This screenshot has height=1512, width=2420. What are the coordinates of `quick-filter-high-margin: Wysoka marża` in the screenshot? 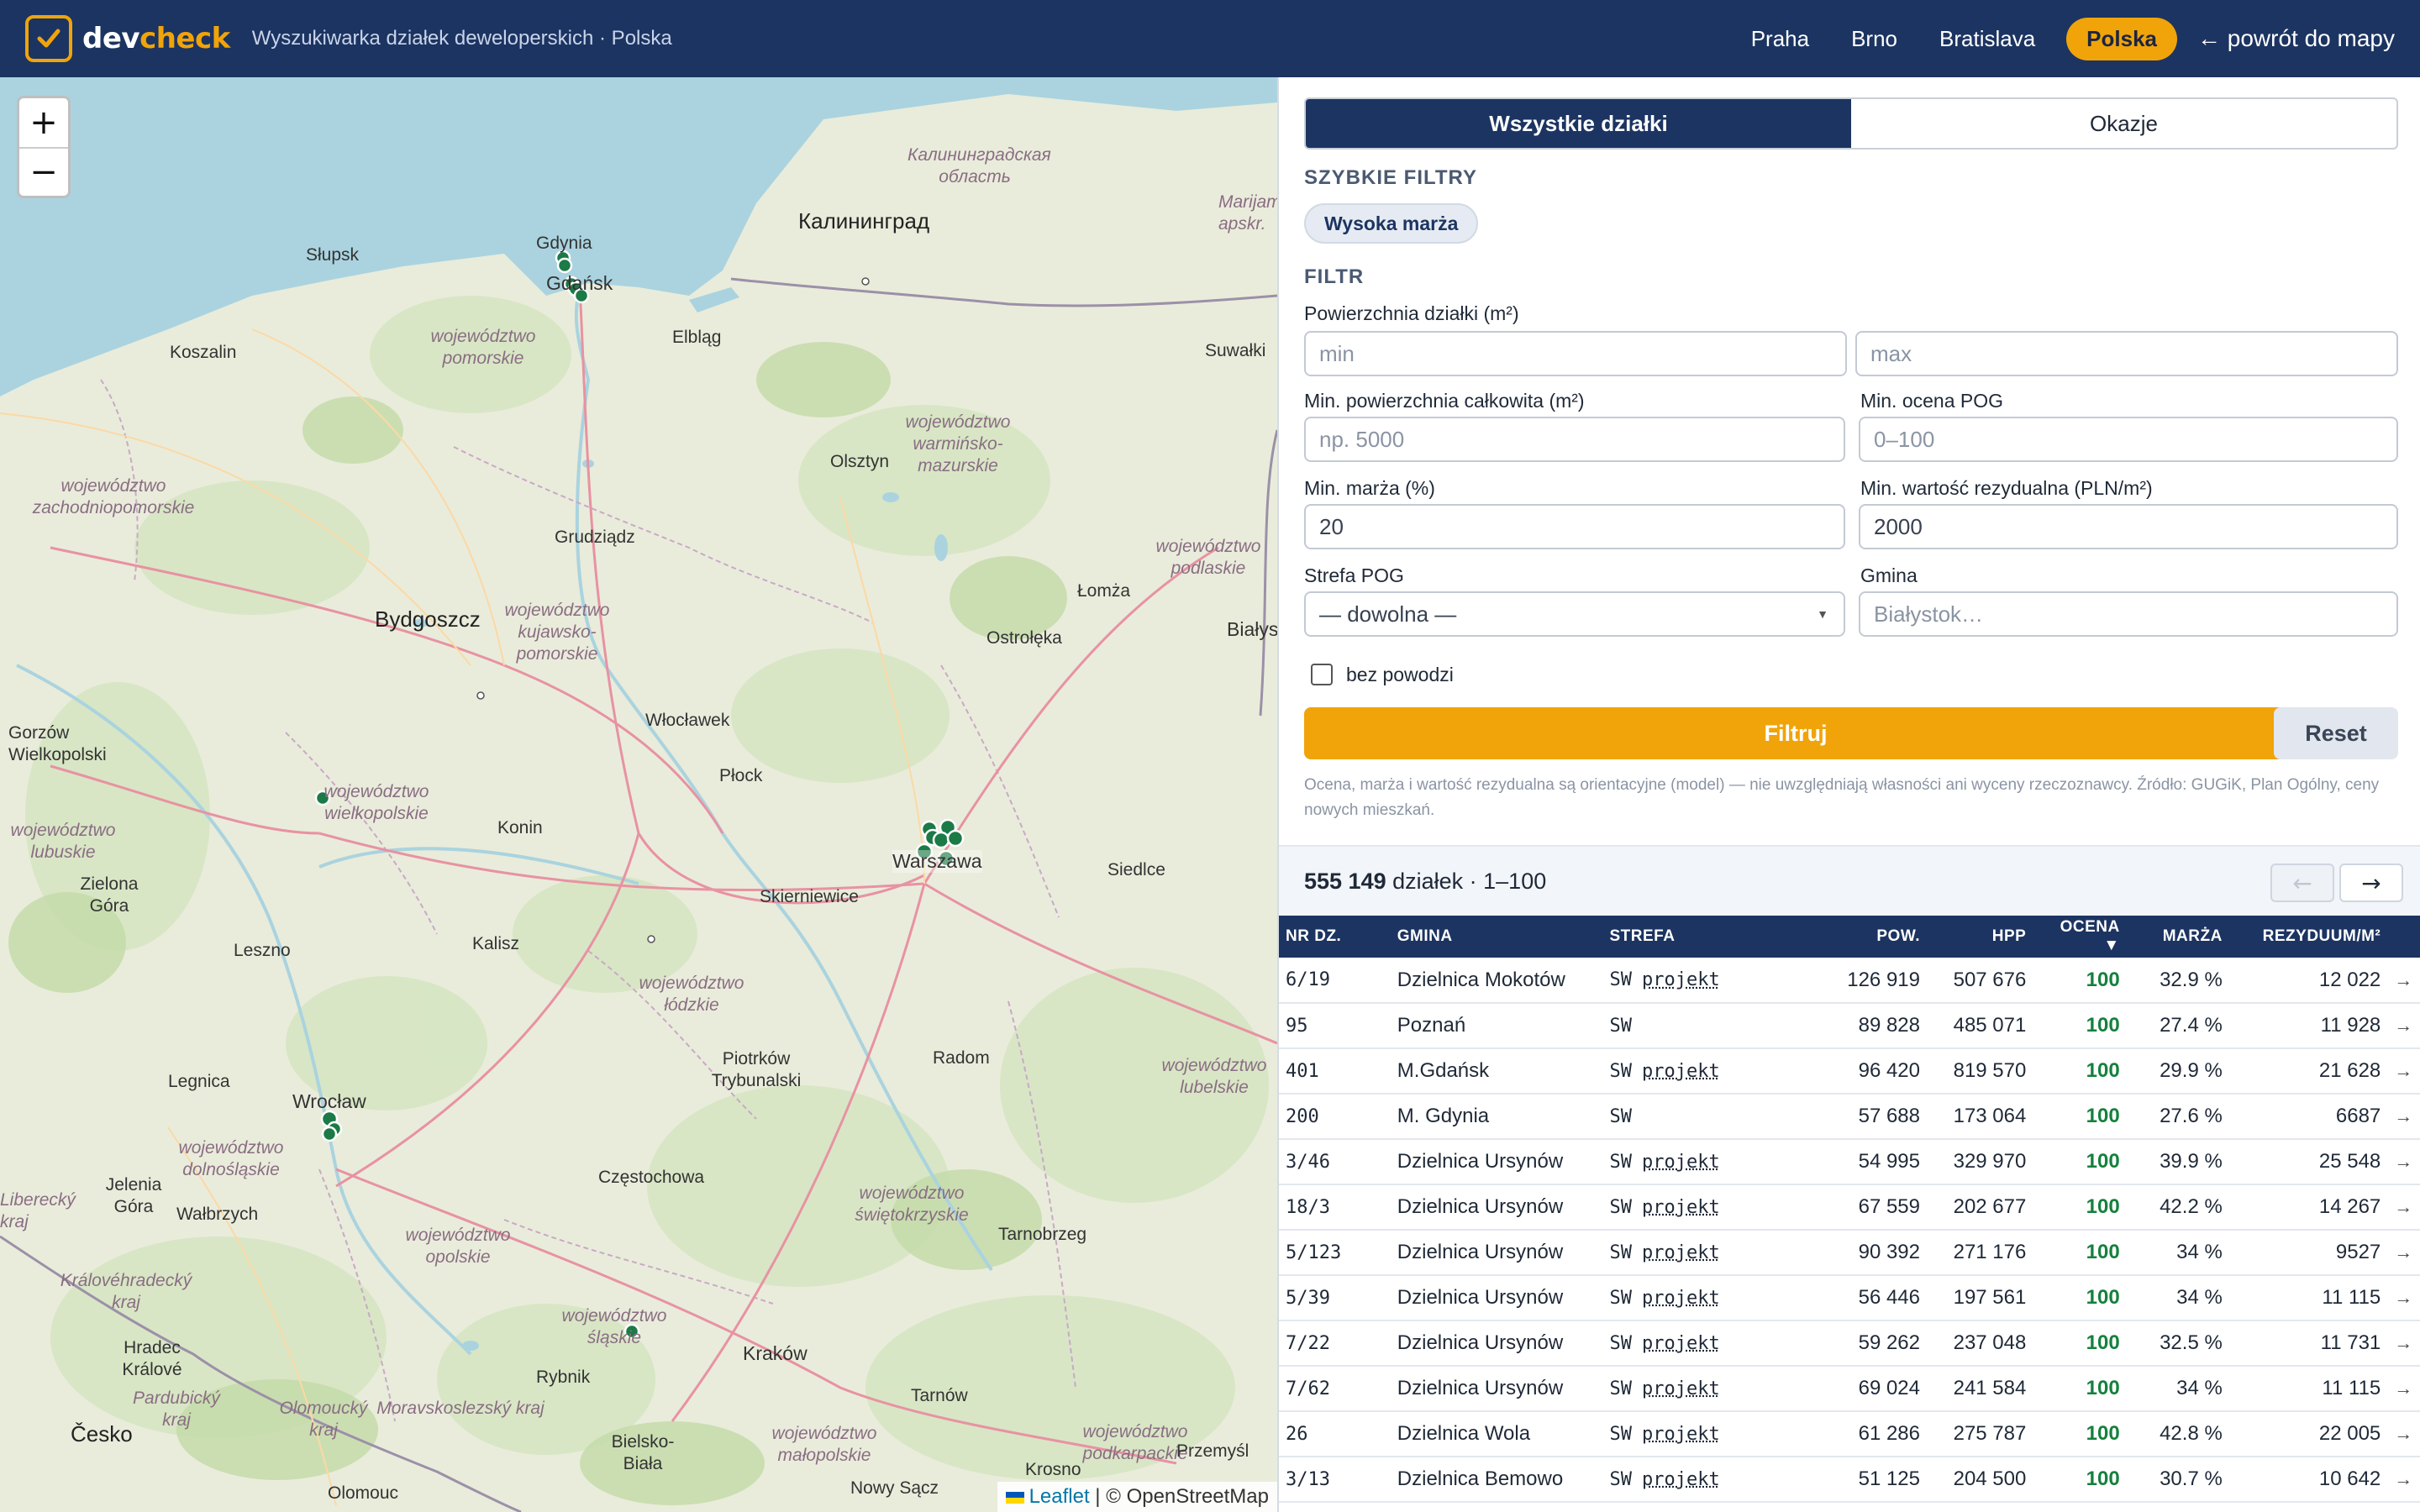 It's located at (1391, 223).